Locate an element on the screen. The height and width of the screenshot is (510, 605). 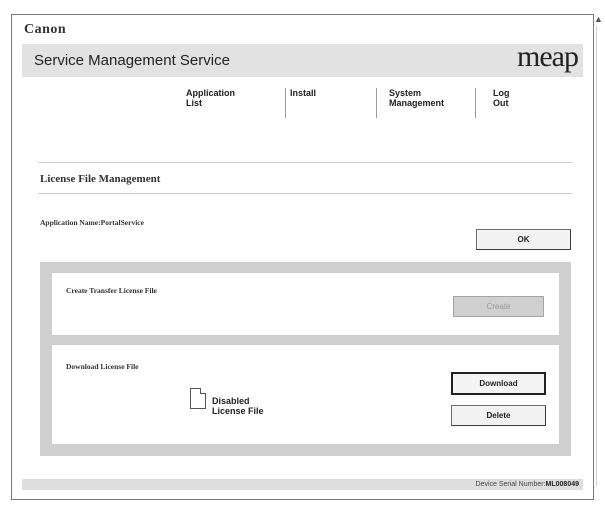
nav-log-out: Log Out is located at coordinates (501, 98).